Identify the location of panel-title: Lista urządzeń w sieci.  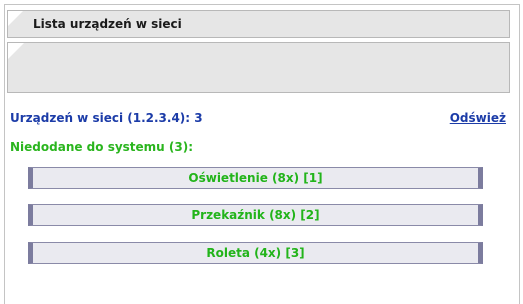
(107, 24).